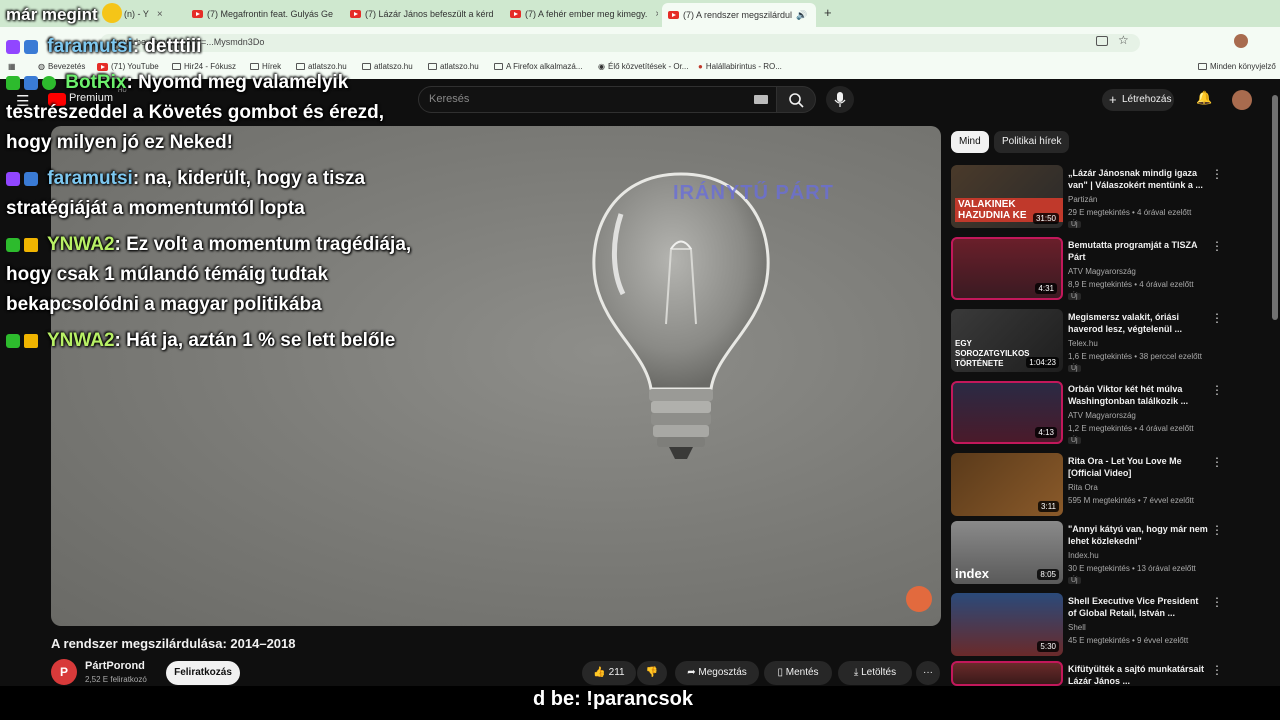  What do you see at coordinates (103, 47) in the screenshot?
I see `chat-message: faramutsi: detttiii` at bounding box center [103, 47].